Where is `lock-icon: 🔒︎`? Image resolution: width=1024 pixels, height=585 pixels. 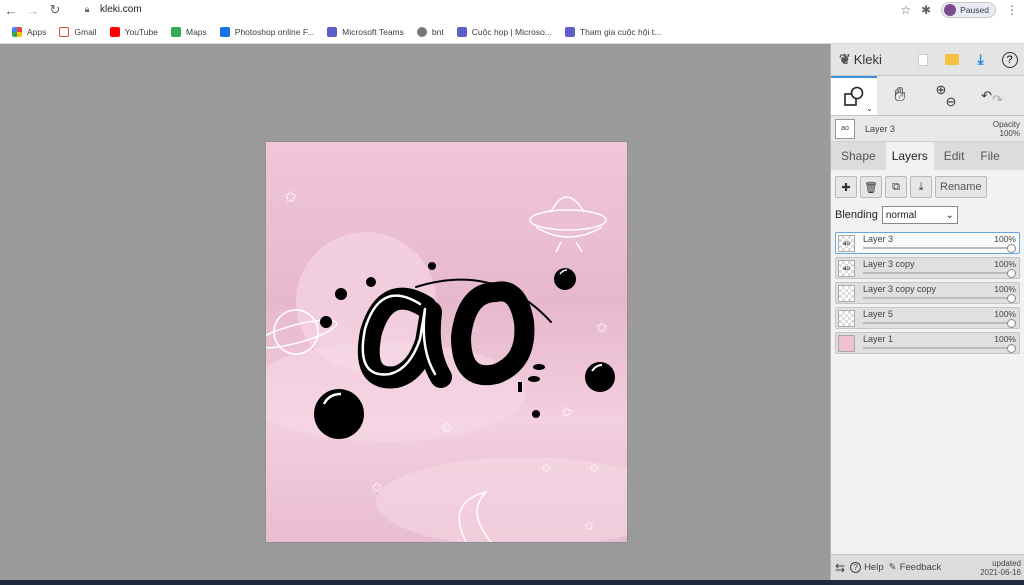
lock-icon: 🔒︎ is located at coordinates (87, 9).